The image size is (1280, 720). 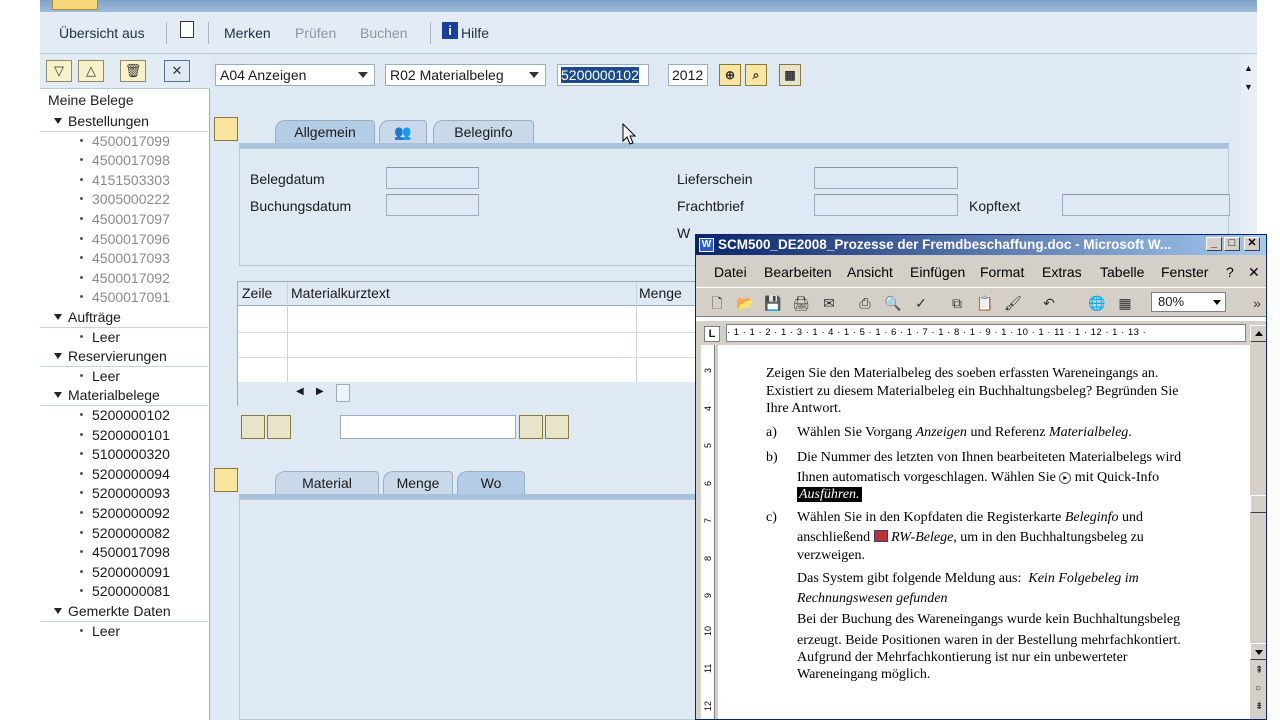 What do you see at coordinates (226, 129) in the screenshot?
I see `header-toggle-icon` at bounding box center [226, 129].